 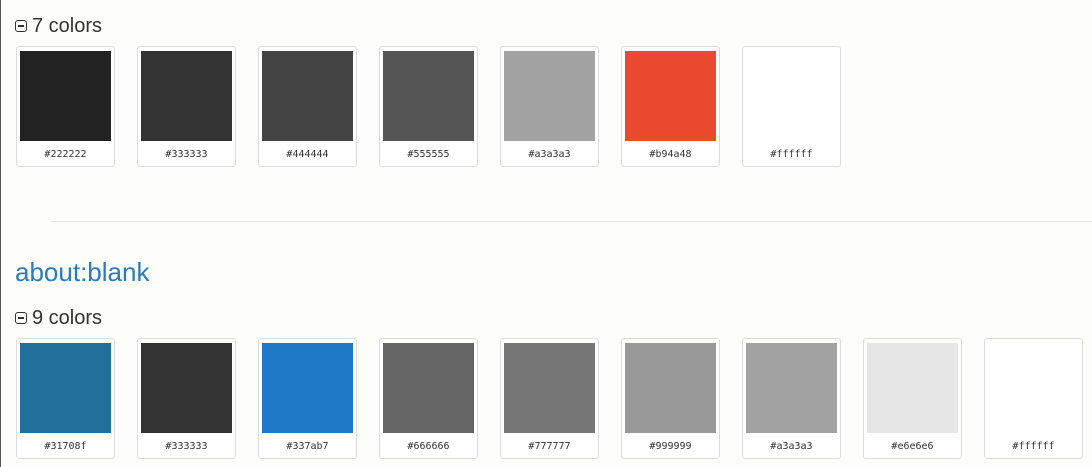 What do you see at coordinates (670, 446) in the screenshot?
I see `hex-label: #999999` at bounding box center [670, 446].